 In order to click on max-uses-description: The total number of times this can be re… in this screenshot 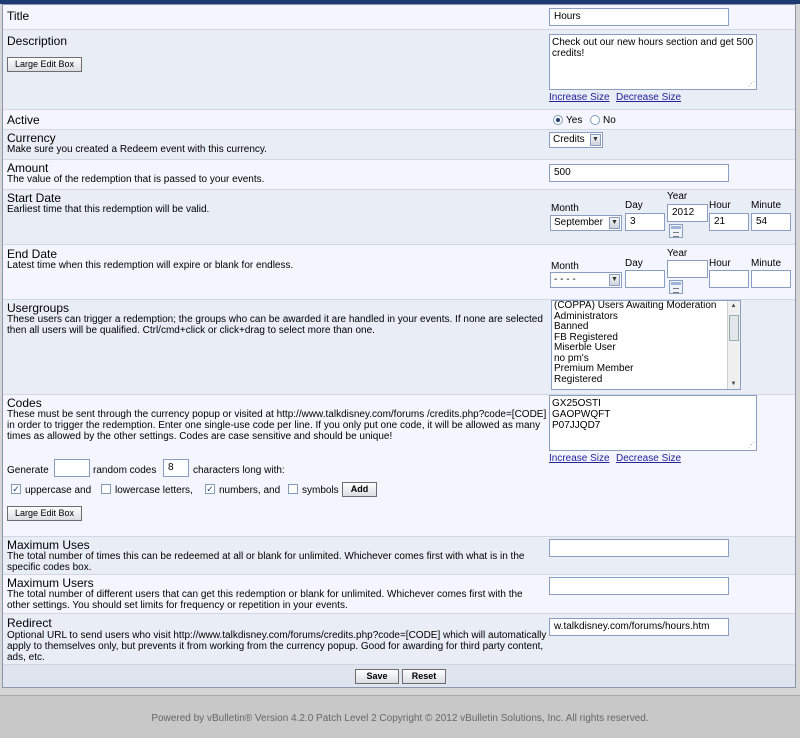, I will do `click(266, 562)`.